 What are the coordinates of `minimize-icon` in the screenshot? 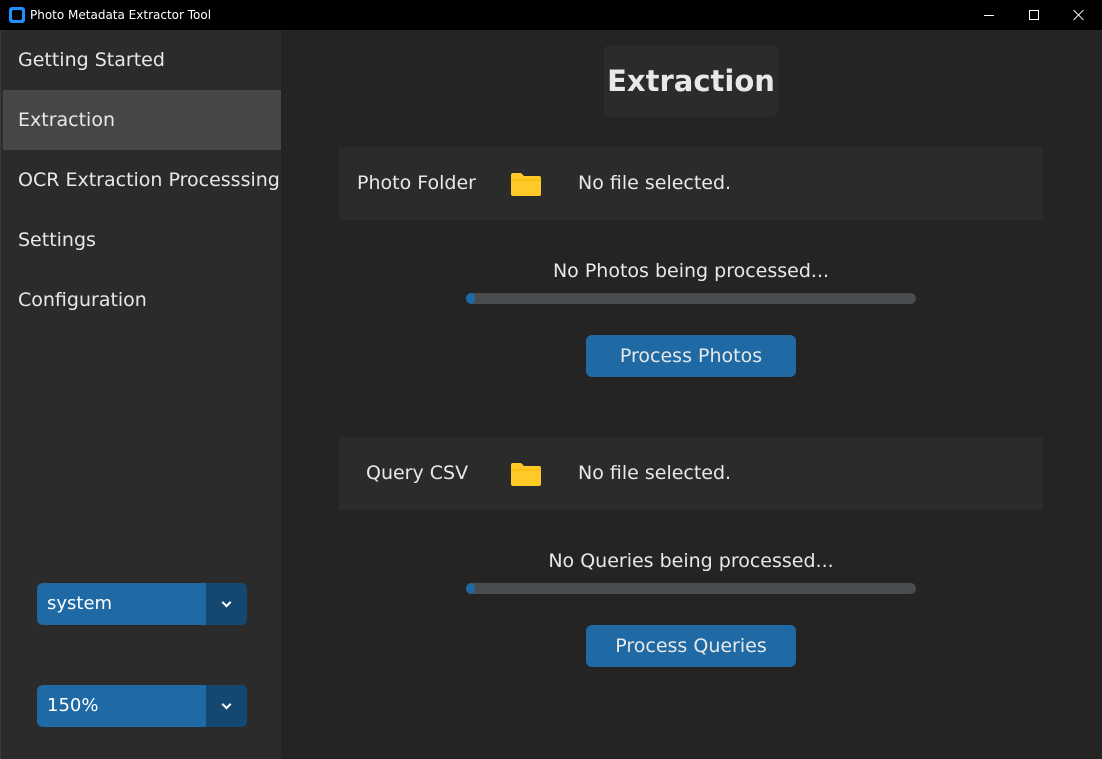 It's located at (989, 15).